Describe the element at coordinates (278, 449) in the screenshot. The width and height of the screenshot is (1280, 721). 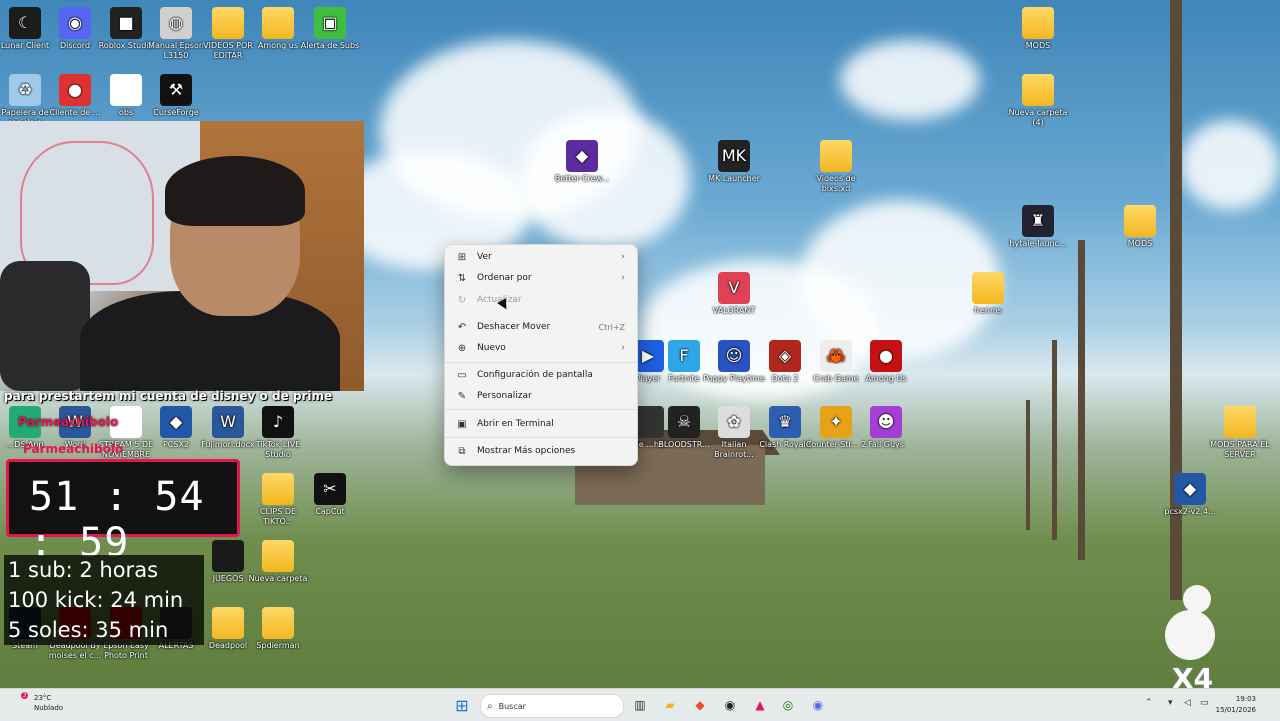
I see `desktop-icon-label: TikTok LIVE Studio` at that location.